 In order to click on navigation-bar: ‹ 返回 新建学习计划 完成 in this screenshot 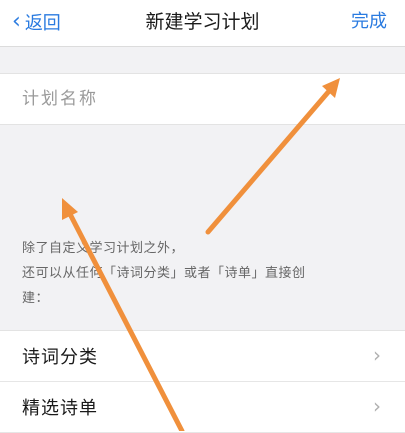, I will do `click(202, 23)`.